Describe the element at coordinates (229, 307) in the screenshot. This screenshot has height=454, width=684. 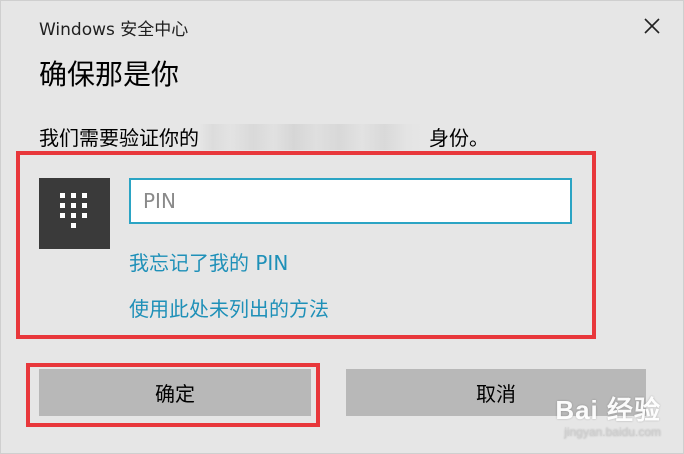
I see `other-method-link: 使用此处未列出的方法` at that location.